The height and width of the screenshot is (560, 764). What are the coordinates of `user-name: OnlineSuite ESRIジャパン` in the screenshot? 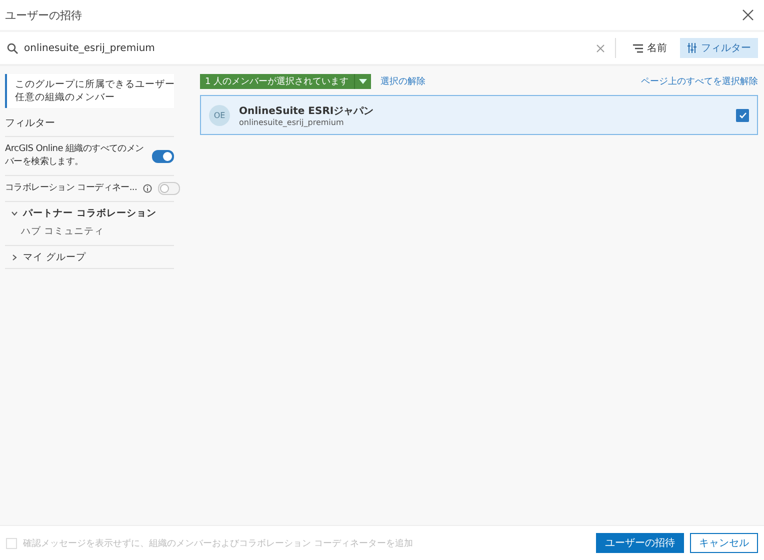 It's located at (307, 111).